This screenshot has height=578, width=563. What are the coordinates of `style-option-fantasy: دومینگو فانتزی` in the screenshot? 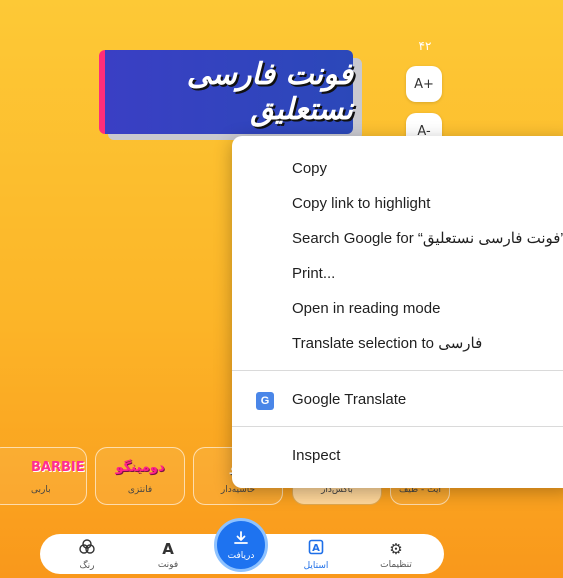 It's located at (140, 476).